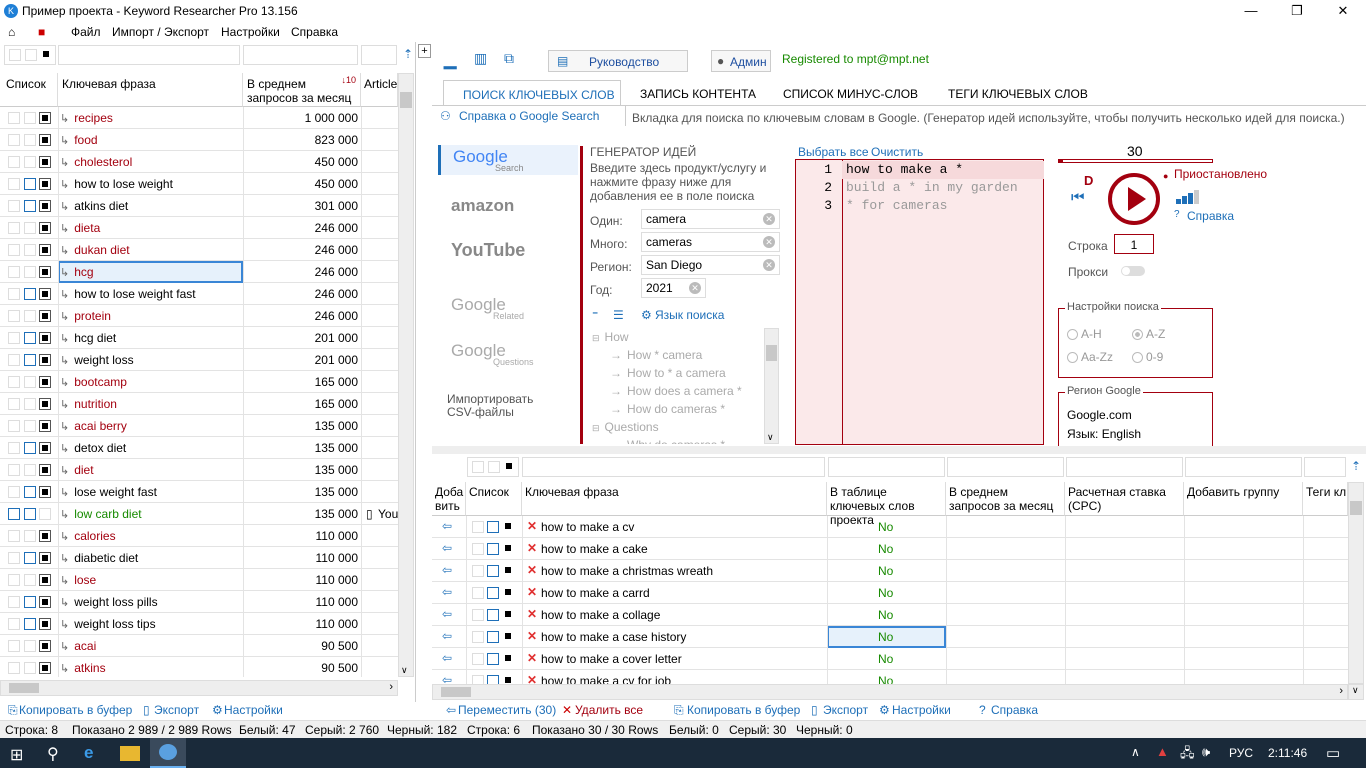  Describe the element at coordinates (1356, 583) in the screenshot. I see `bottom-vscrollbar` at that location.